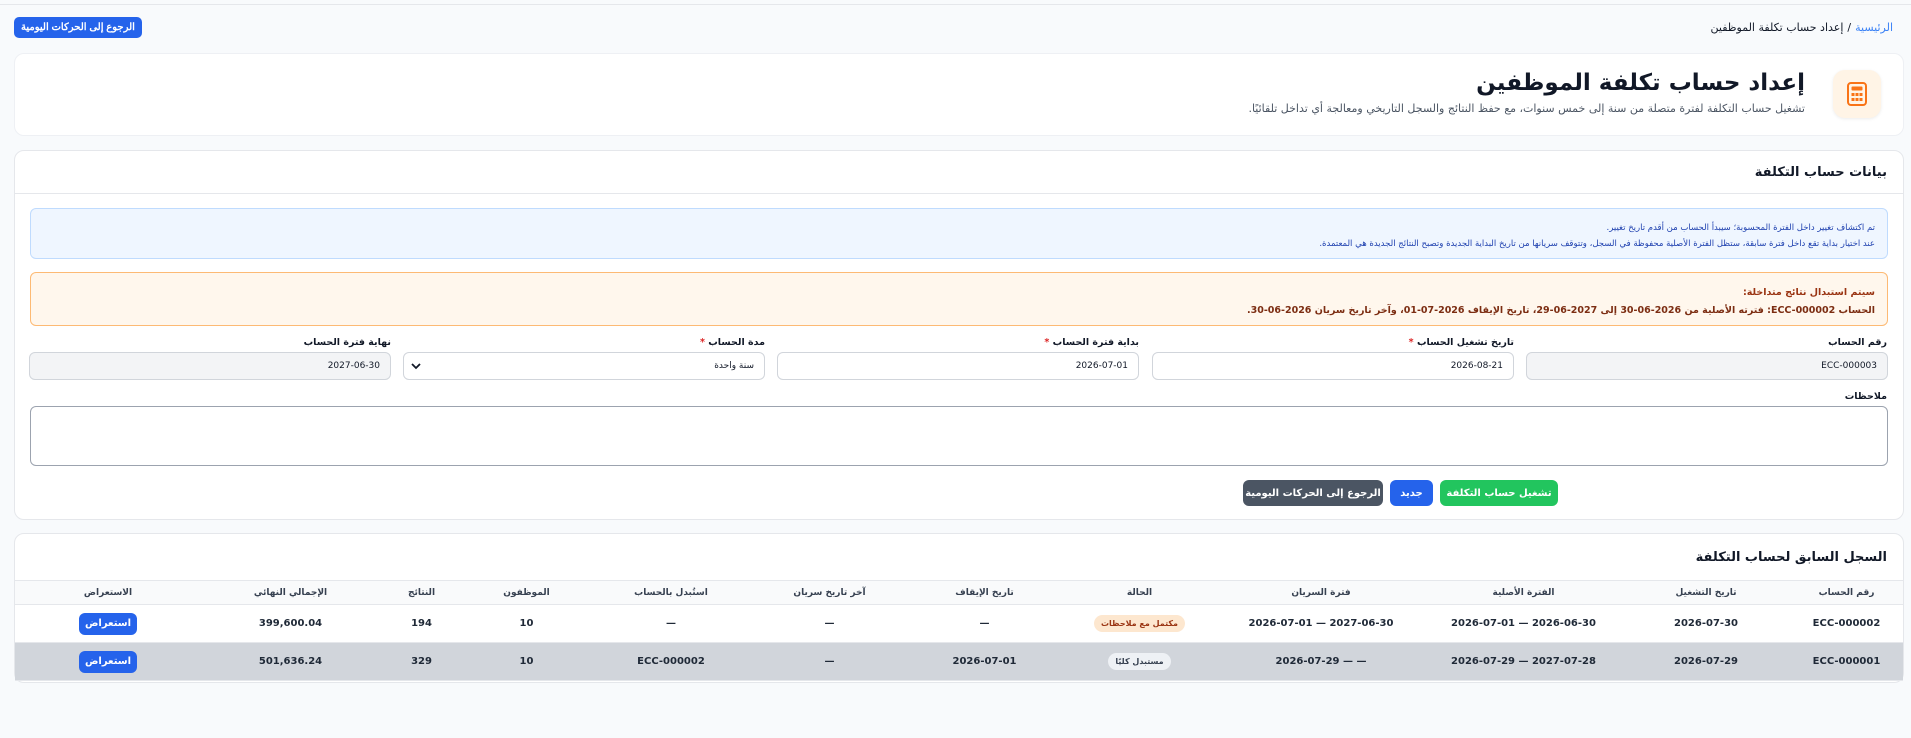  I want to click on new-button: جديد, so click(1411, 493).